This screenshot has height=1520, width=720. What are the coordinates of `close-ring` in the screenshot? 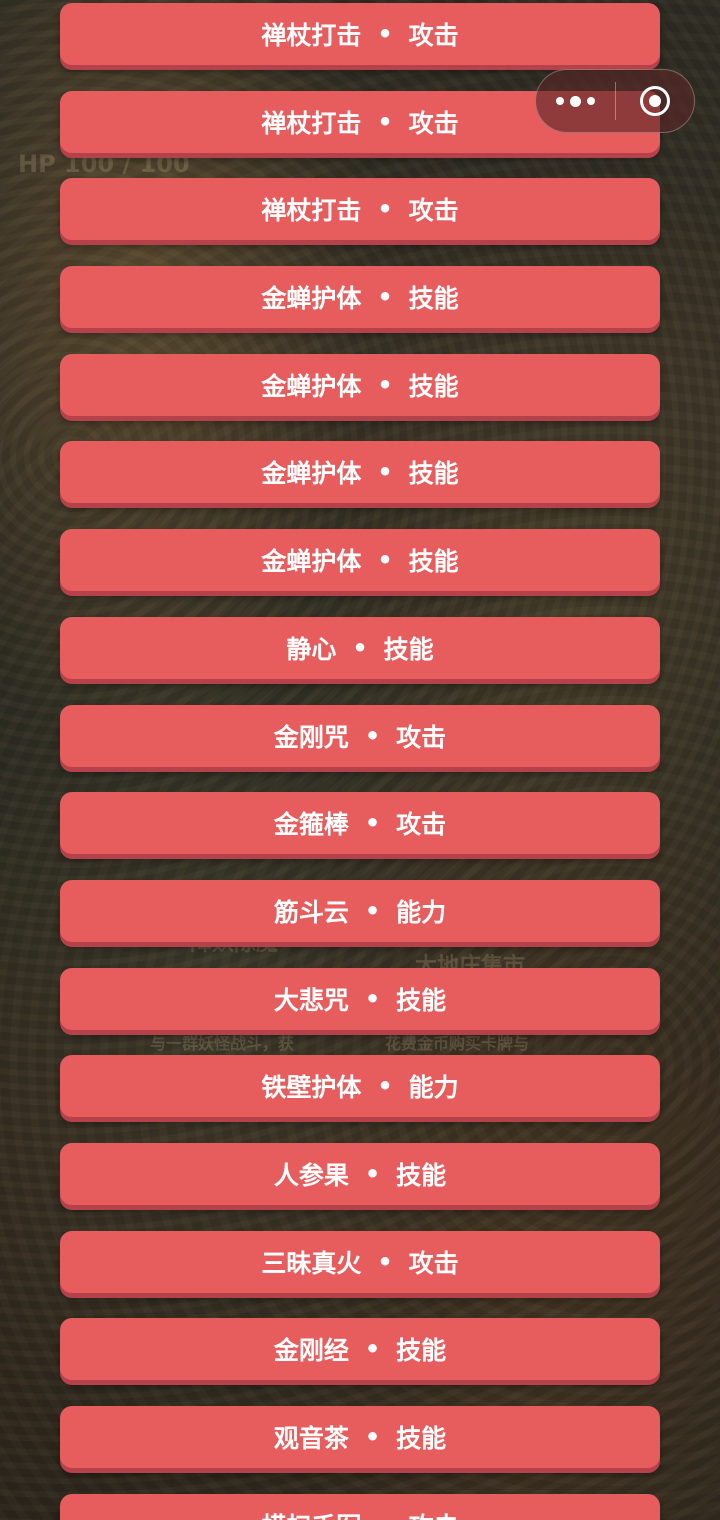 It's located at (654, 101).